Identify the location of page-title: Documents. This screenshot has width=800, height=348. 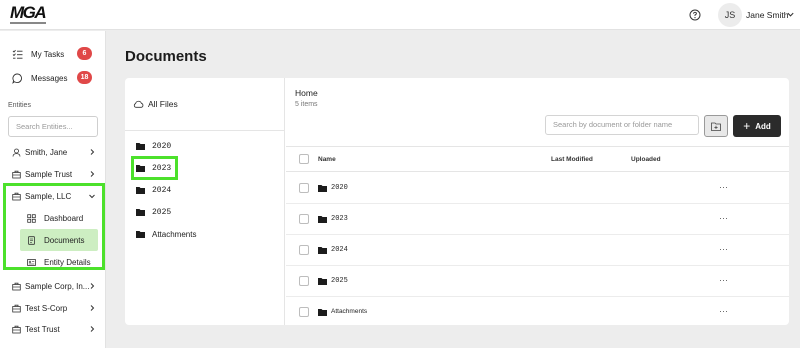
(166, 56).